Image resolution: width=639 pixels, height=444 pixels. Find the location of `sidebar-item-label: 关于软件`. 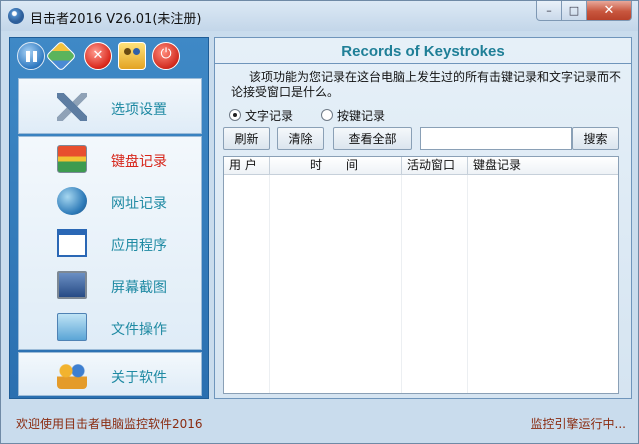

sidebar-item-label: 关于软件 is located at coordinates (139, 378).